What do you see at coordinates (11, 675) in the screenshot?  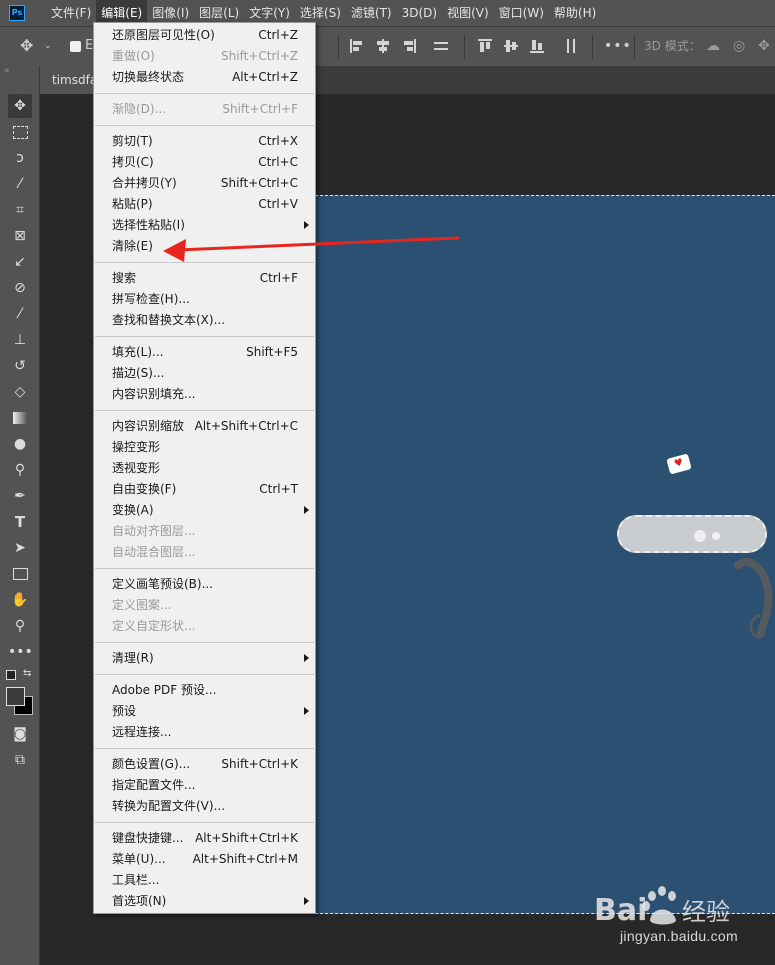 I see `default-colors-icon` at bounding box center [11, 675].